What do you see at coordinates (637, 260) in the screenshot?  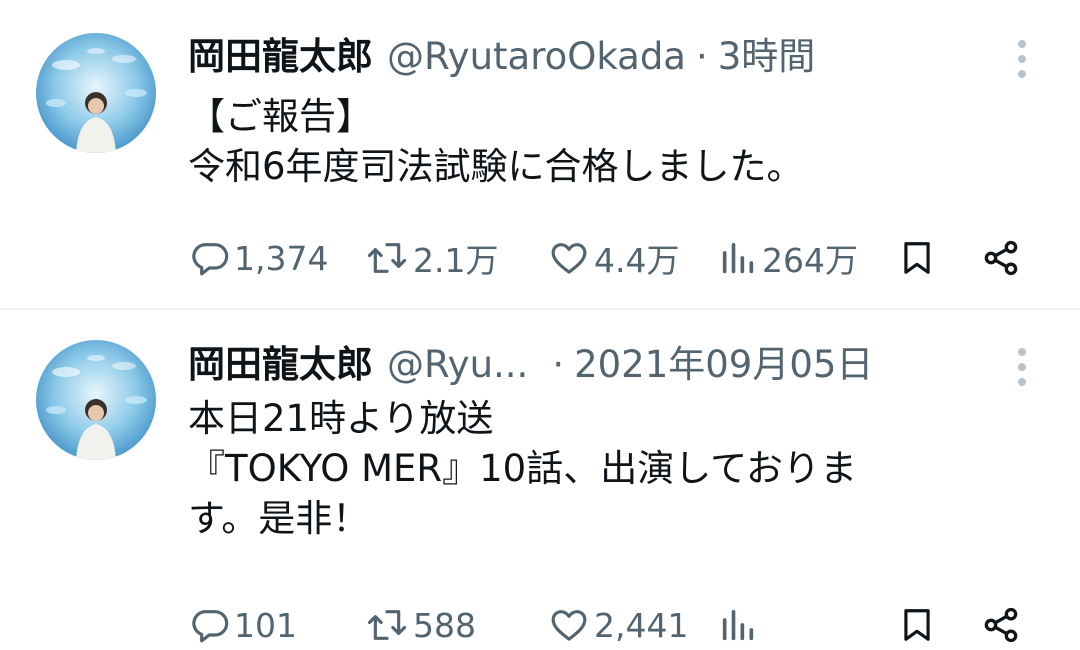 I see `like-count: 4.4万` at bounding box center [637, 260].